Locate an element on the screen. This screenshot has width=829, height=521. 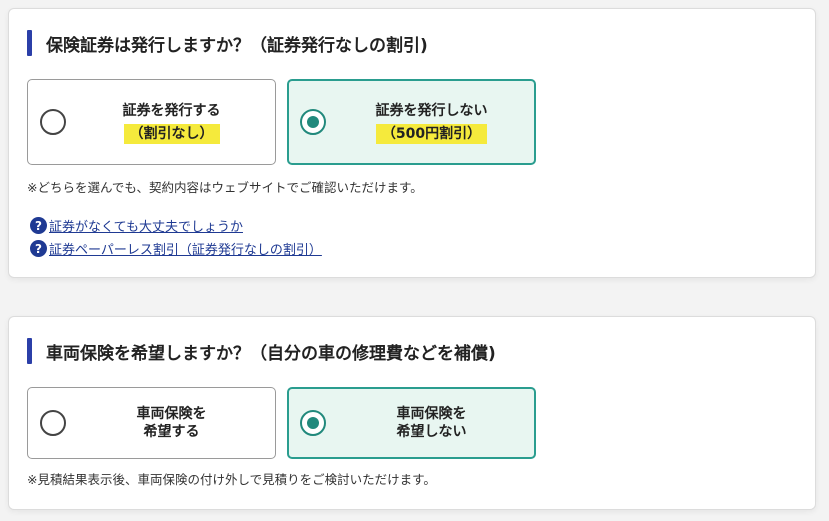
option-issue-certificate: 証券を発行する （割引なし） is located at coordinates (151, 122).